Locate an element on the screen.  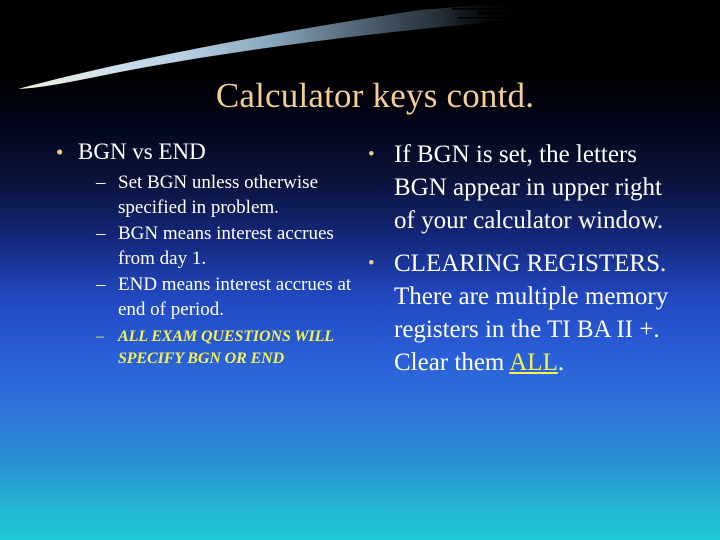
left-heading-text: BGN vs END is located at coordinates (142, 151).